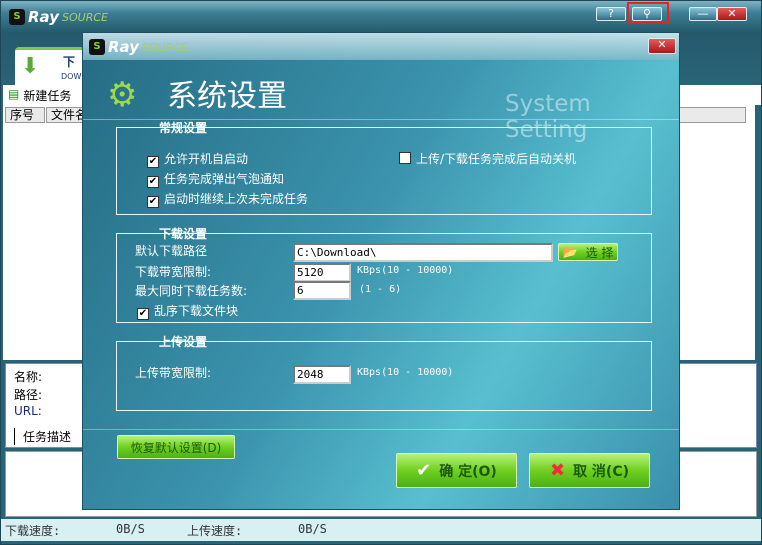 This screenshot has width=762, height=545. Describe the element at coordinates (611, 14) in the screenshot. I see `help-button: ?` at that location.